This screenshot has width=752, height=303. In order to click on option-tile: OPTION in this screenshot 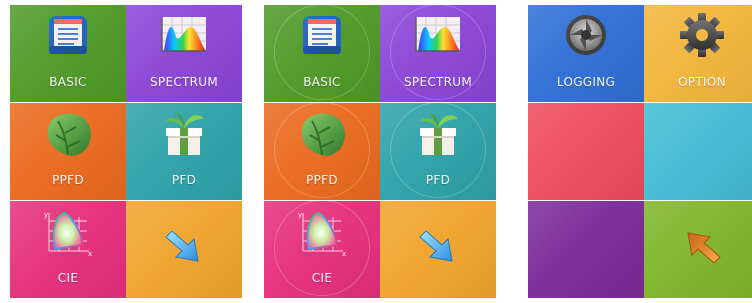, I will do `click(698, 53)`.